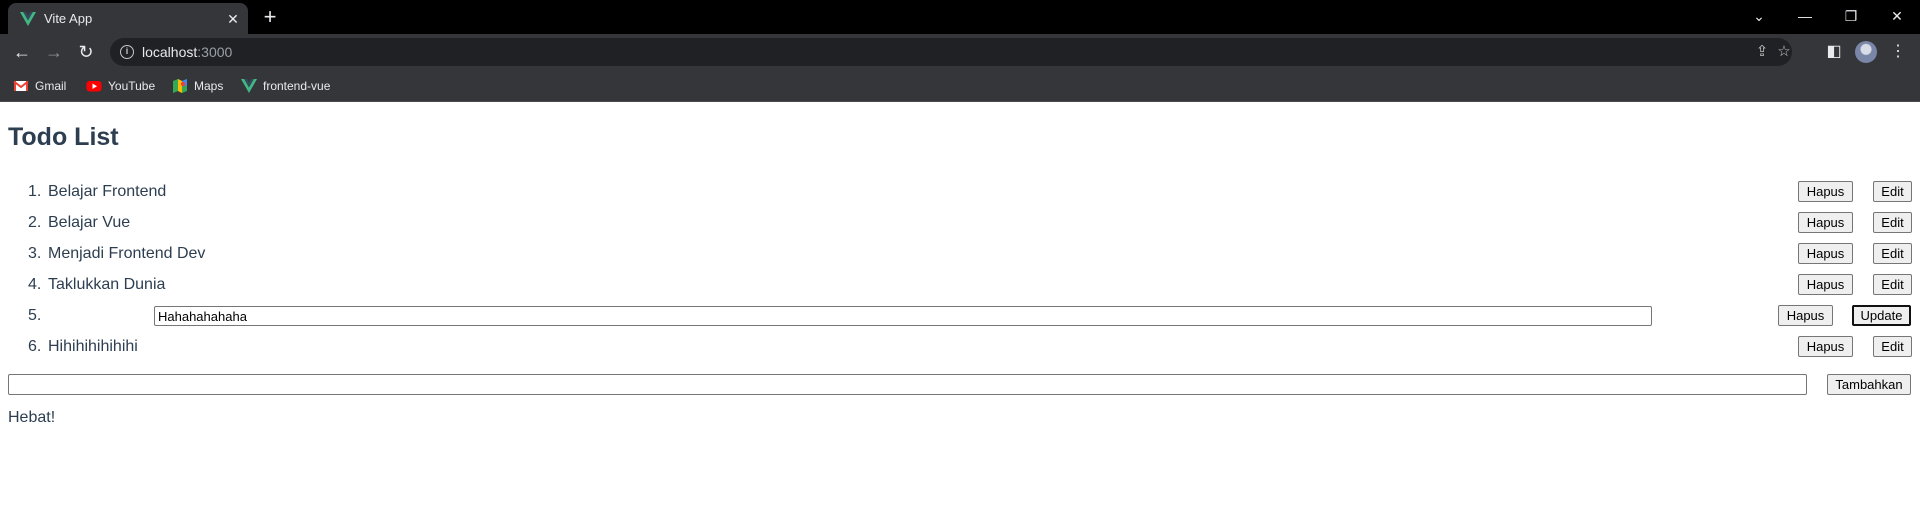 The image size is (1920, 528). I want to click on bookmarks-bar: Gmail YouTube Maps frontend-vue, so click(960, 86).